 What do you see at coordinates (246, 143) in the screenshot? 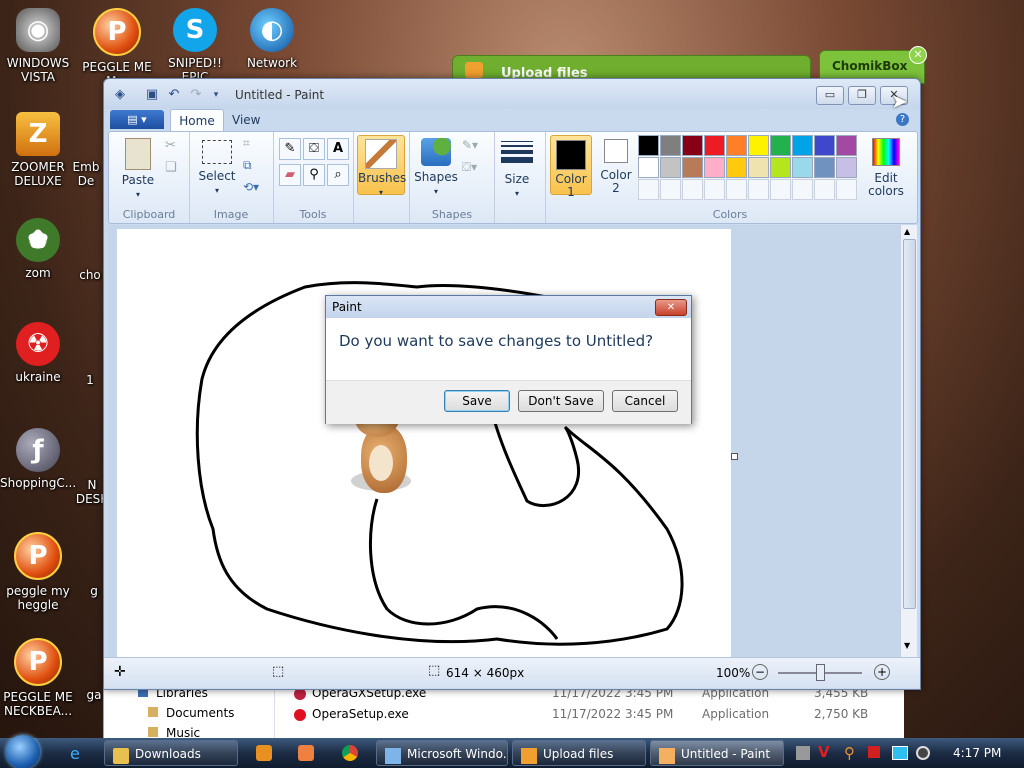
I see `crop-icon: ⌗` at bounding box center [246, 143].